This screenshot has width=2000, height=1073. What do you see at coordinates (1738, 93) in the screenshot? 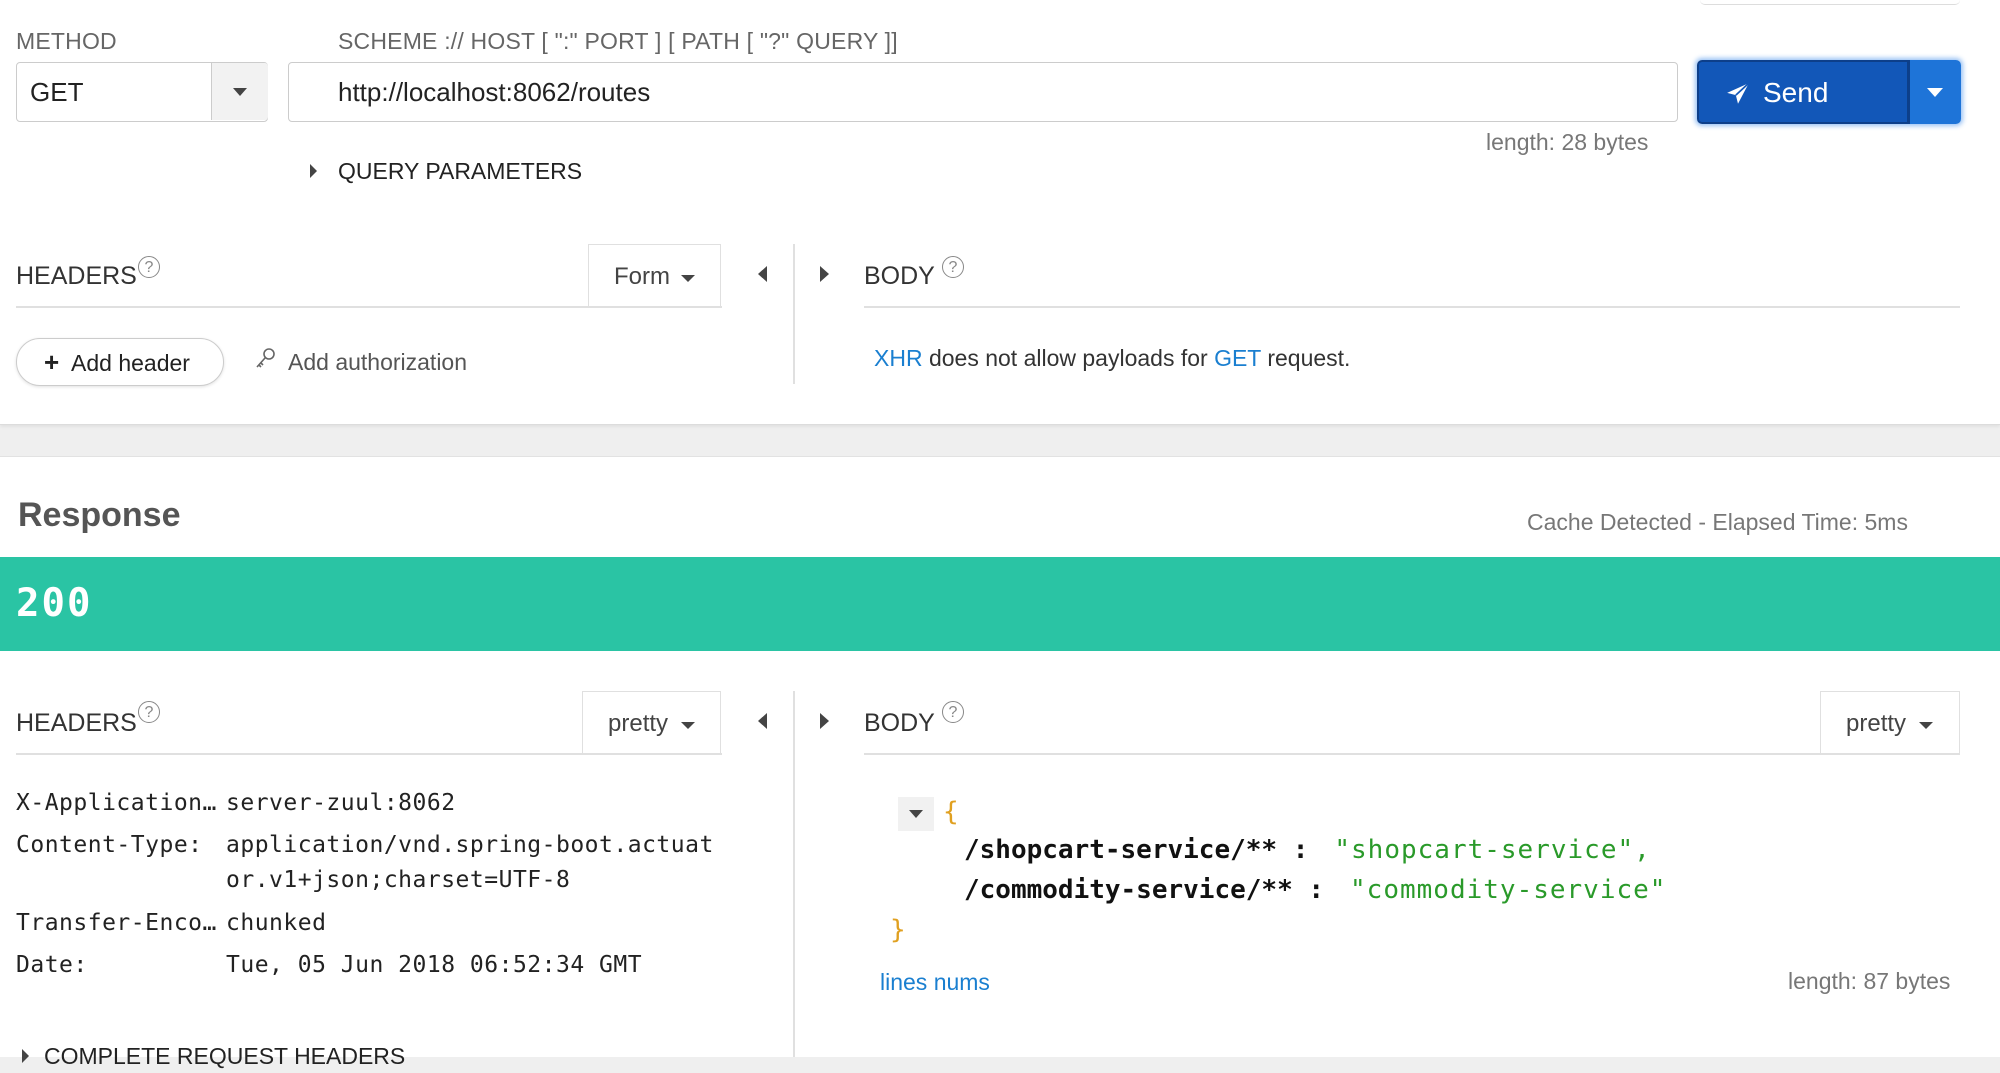
I see `send-icon` at bounding box center [1738, 93].